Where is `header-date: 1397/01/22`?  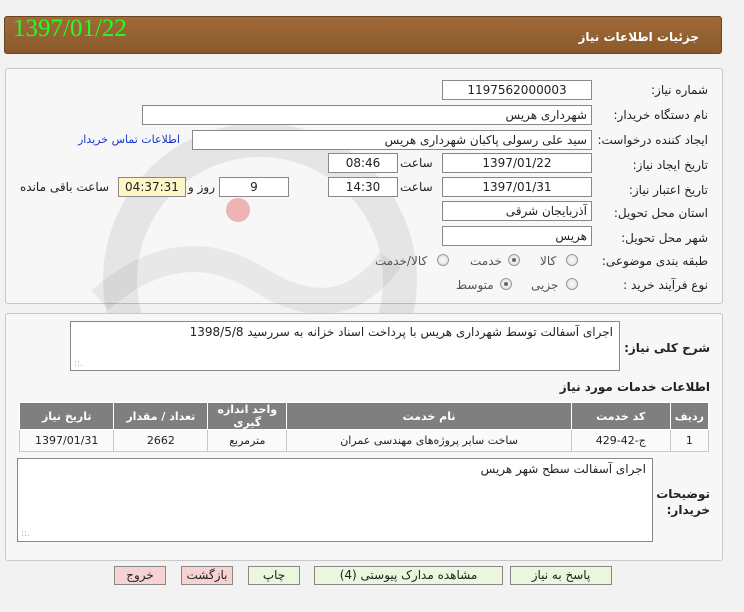 header-date: 1397/01/22 is located at coordinates (70, 28).